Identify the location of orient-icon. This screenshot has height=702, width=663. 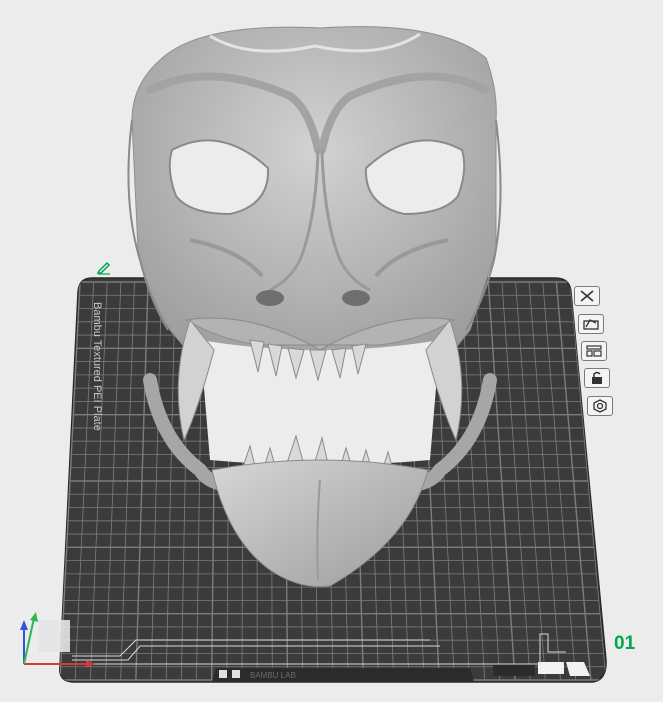
(591, 324).